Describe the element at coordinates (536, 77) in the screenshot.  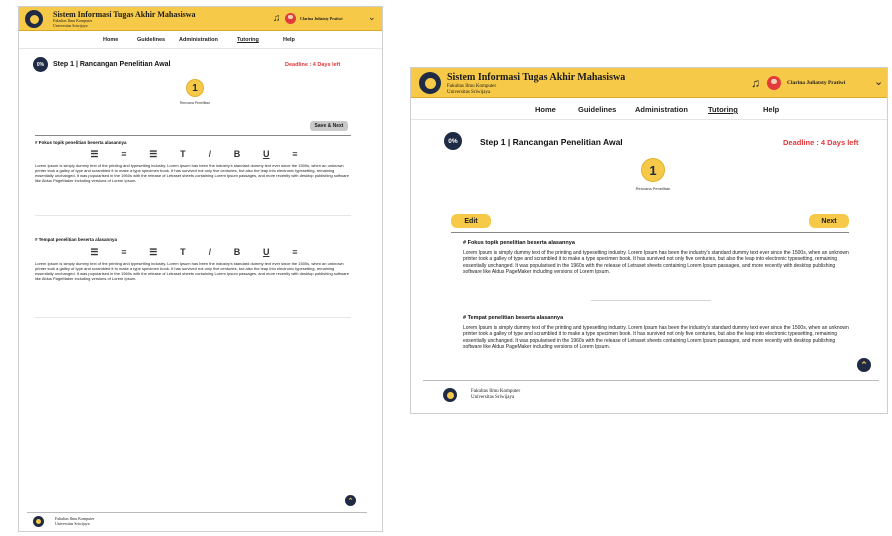
I see `app-title: Sistem Informasi Tugas Akhir Mahasiswa` at that location.